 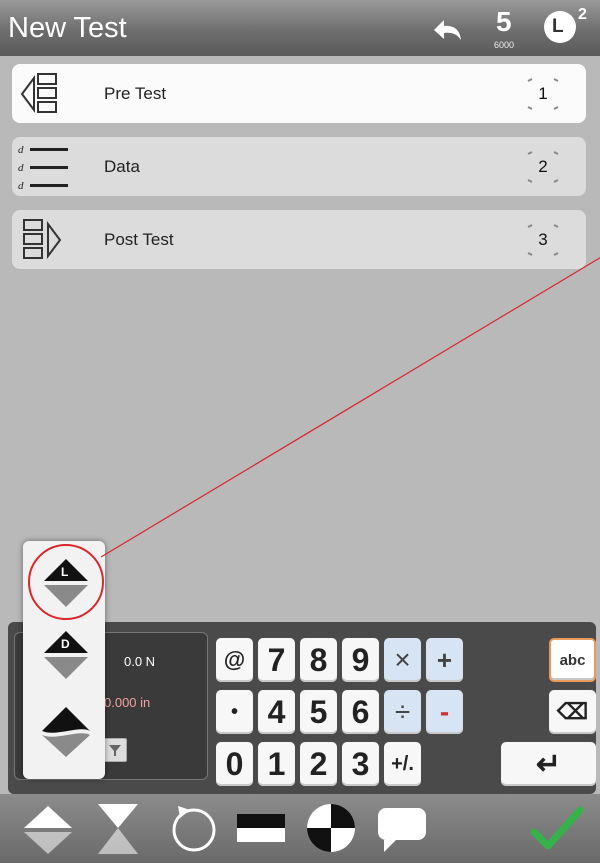 What do you see at coordinates (118, 828) in the screenshot?
I see `hourglass-icon` at bounding box center [118, 828].